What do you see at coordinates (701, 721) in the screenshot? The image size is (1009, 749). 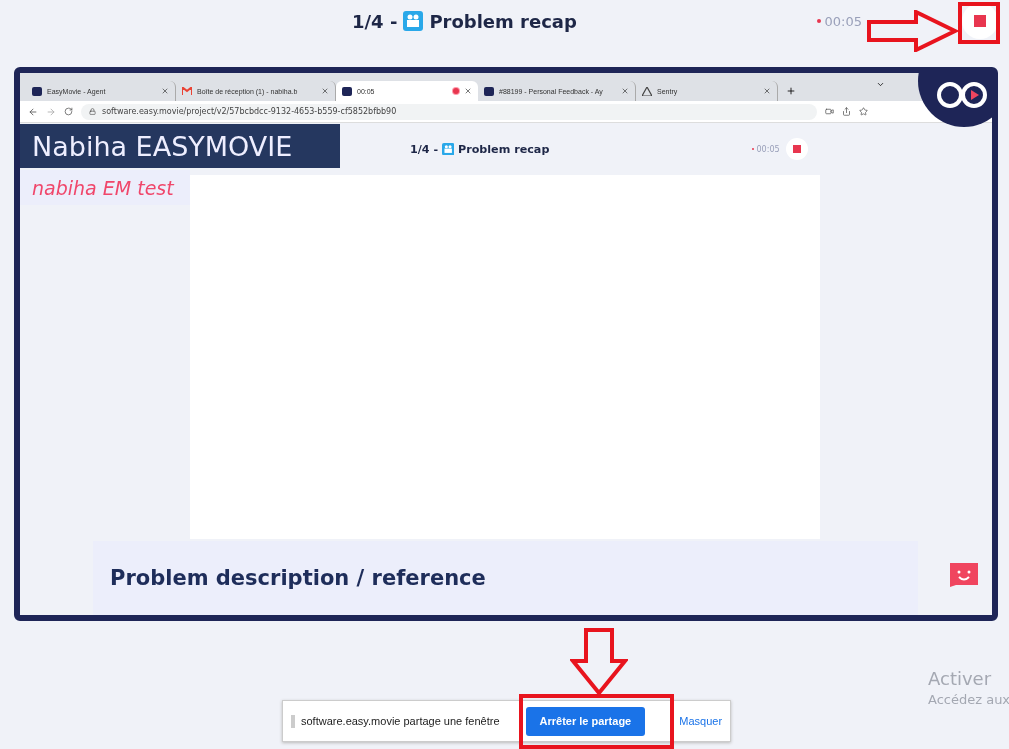 I see `hide-link: Masquer` at bounding box center [701, 721].